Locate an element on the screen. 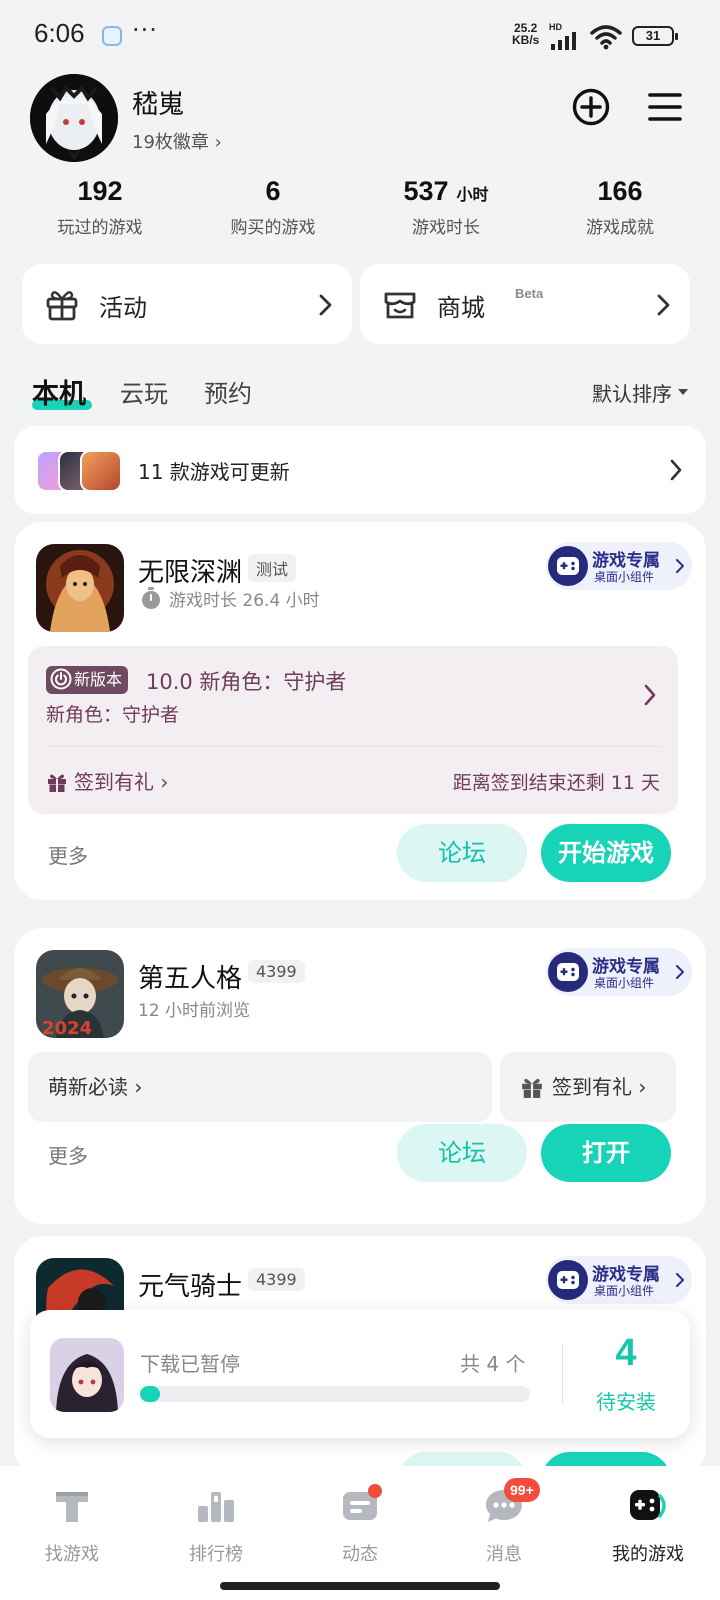 The height and width of the screenshot is (1600, 720). stat-unit: 小时 is located at coordinates (472, 194).